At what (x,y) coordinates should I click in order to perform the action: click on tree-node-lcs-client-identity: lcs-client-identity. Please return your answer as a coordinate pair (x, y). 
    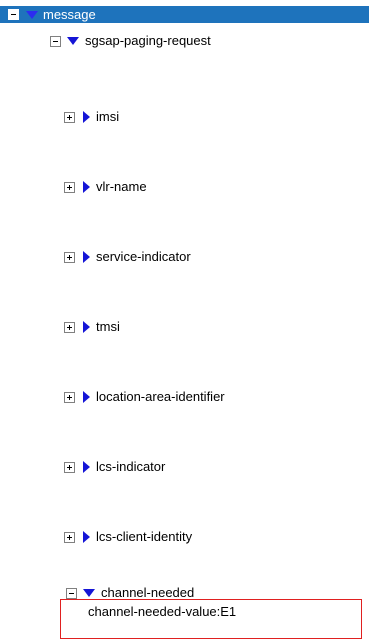
    Looking at the image, I should click on (96, 537).